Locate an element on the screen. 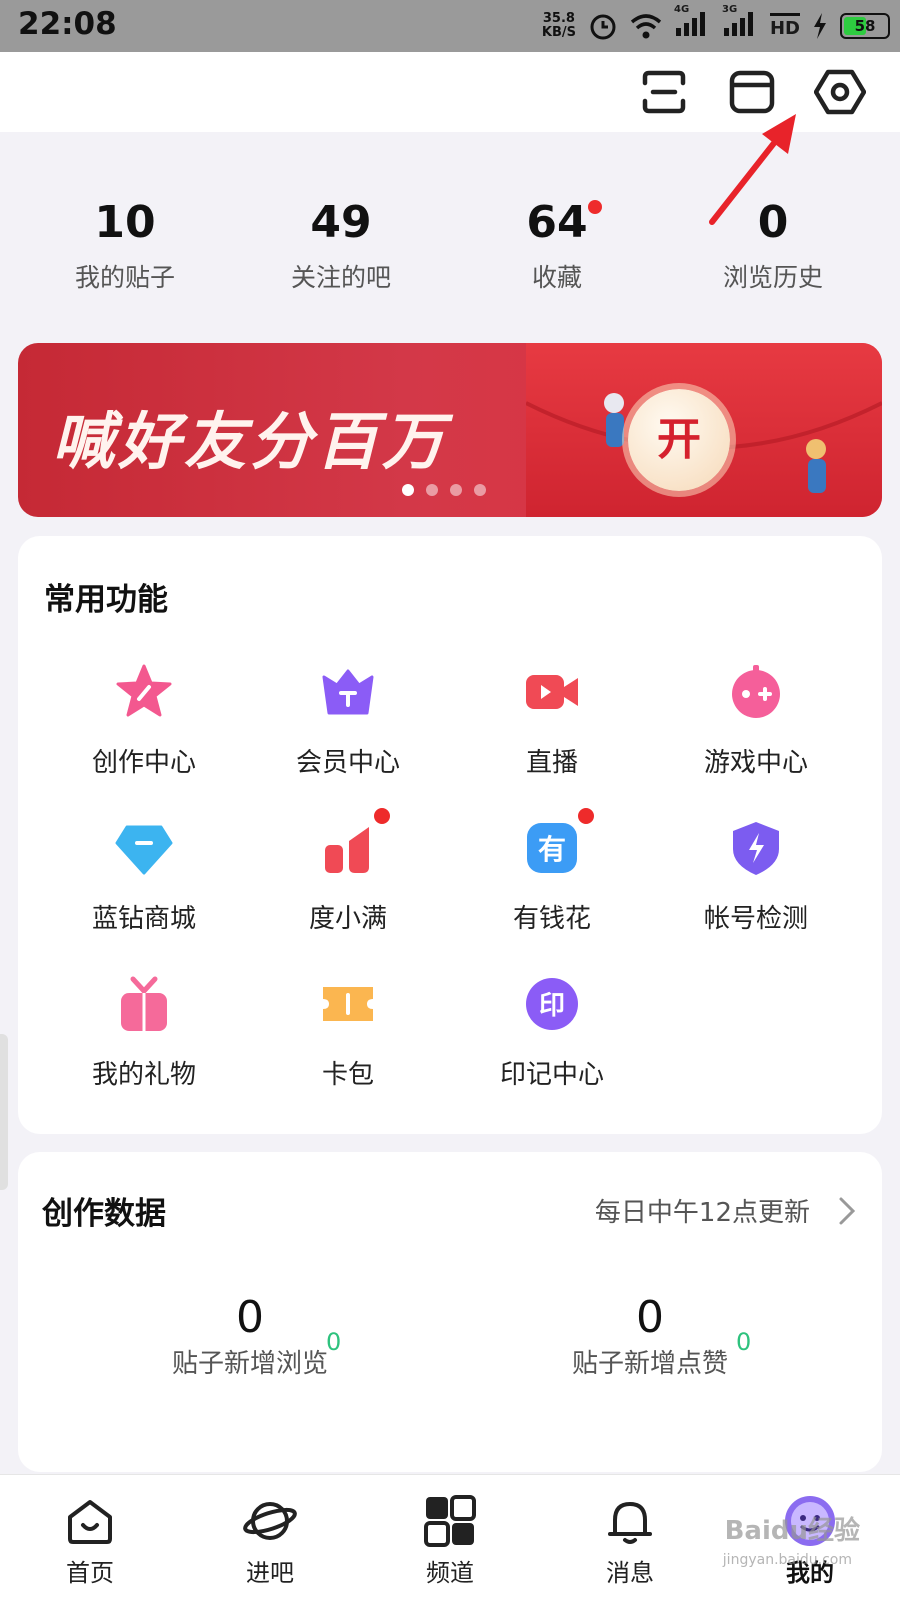 The image size is (900, 1601). money-icon: 有 is located at coordinates (558, 843).